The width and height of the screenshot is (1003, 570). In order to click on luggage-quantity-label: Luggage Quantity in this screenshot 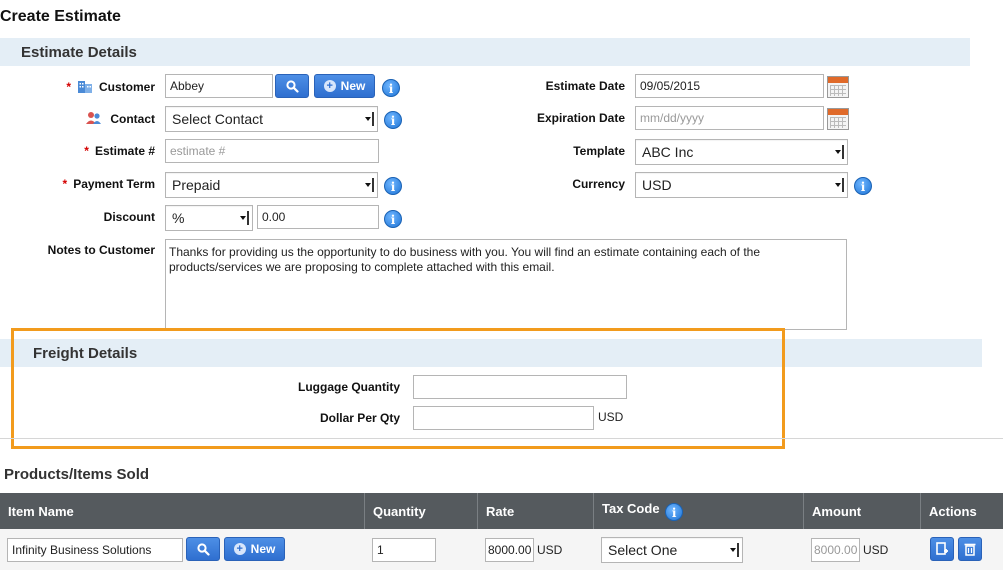, I will do `click(349, 387)`.